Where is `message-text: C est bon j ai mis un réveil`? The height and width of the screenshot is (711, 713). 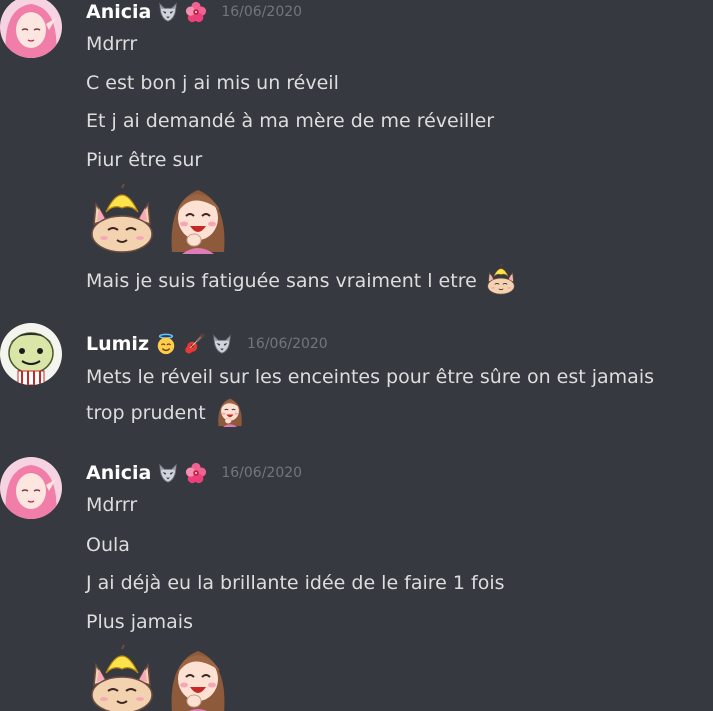 message-text: C est bon j ai mis un réveil is located at coordinates (212, 83).